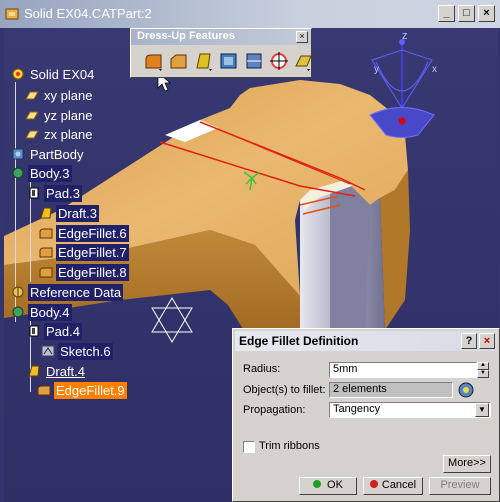 The image size is (500, 502). Describe the element at coordinates (483, 366) in the screenshot. I see `spin-up-icon: ▲` at that location.